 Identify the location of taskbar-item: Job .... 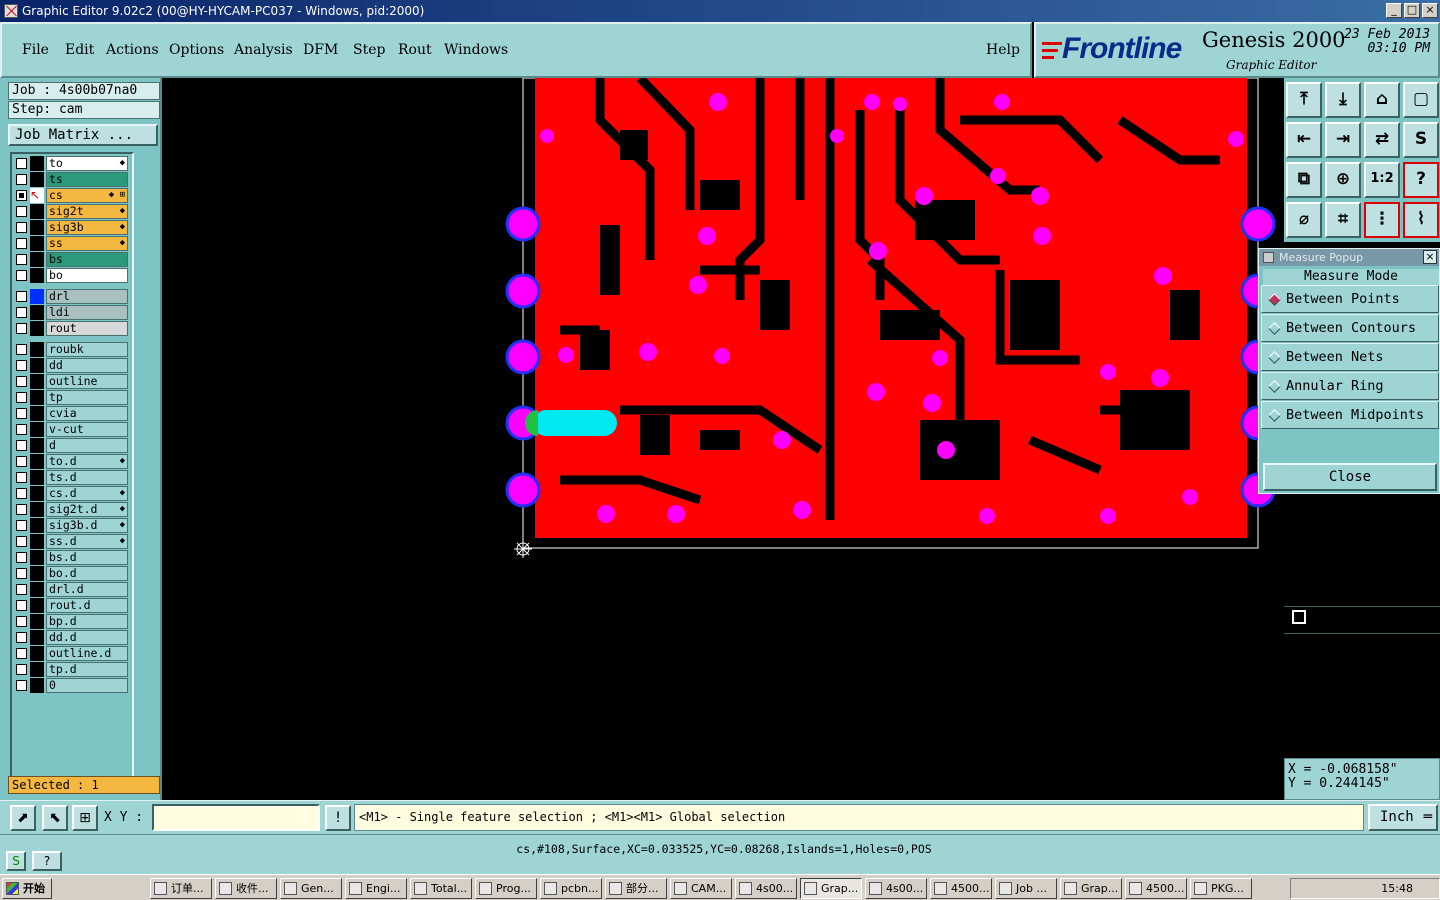
(1026, 888).